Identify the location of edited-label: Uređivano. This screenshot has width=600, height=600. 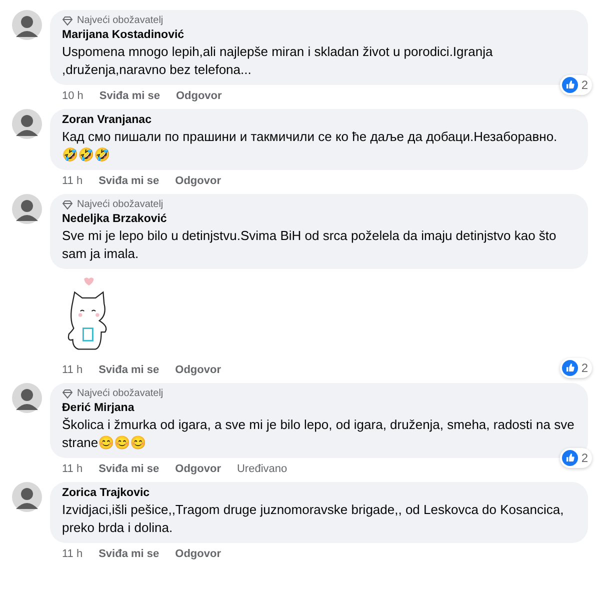
(262, 469).